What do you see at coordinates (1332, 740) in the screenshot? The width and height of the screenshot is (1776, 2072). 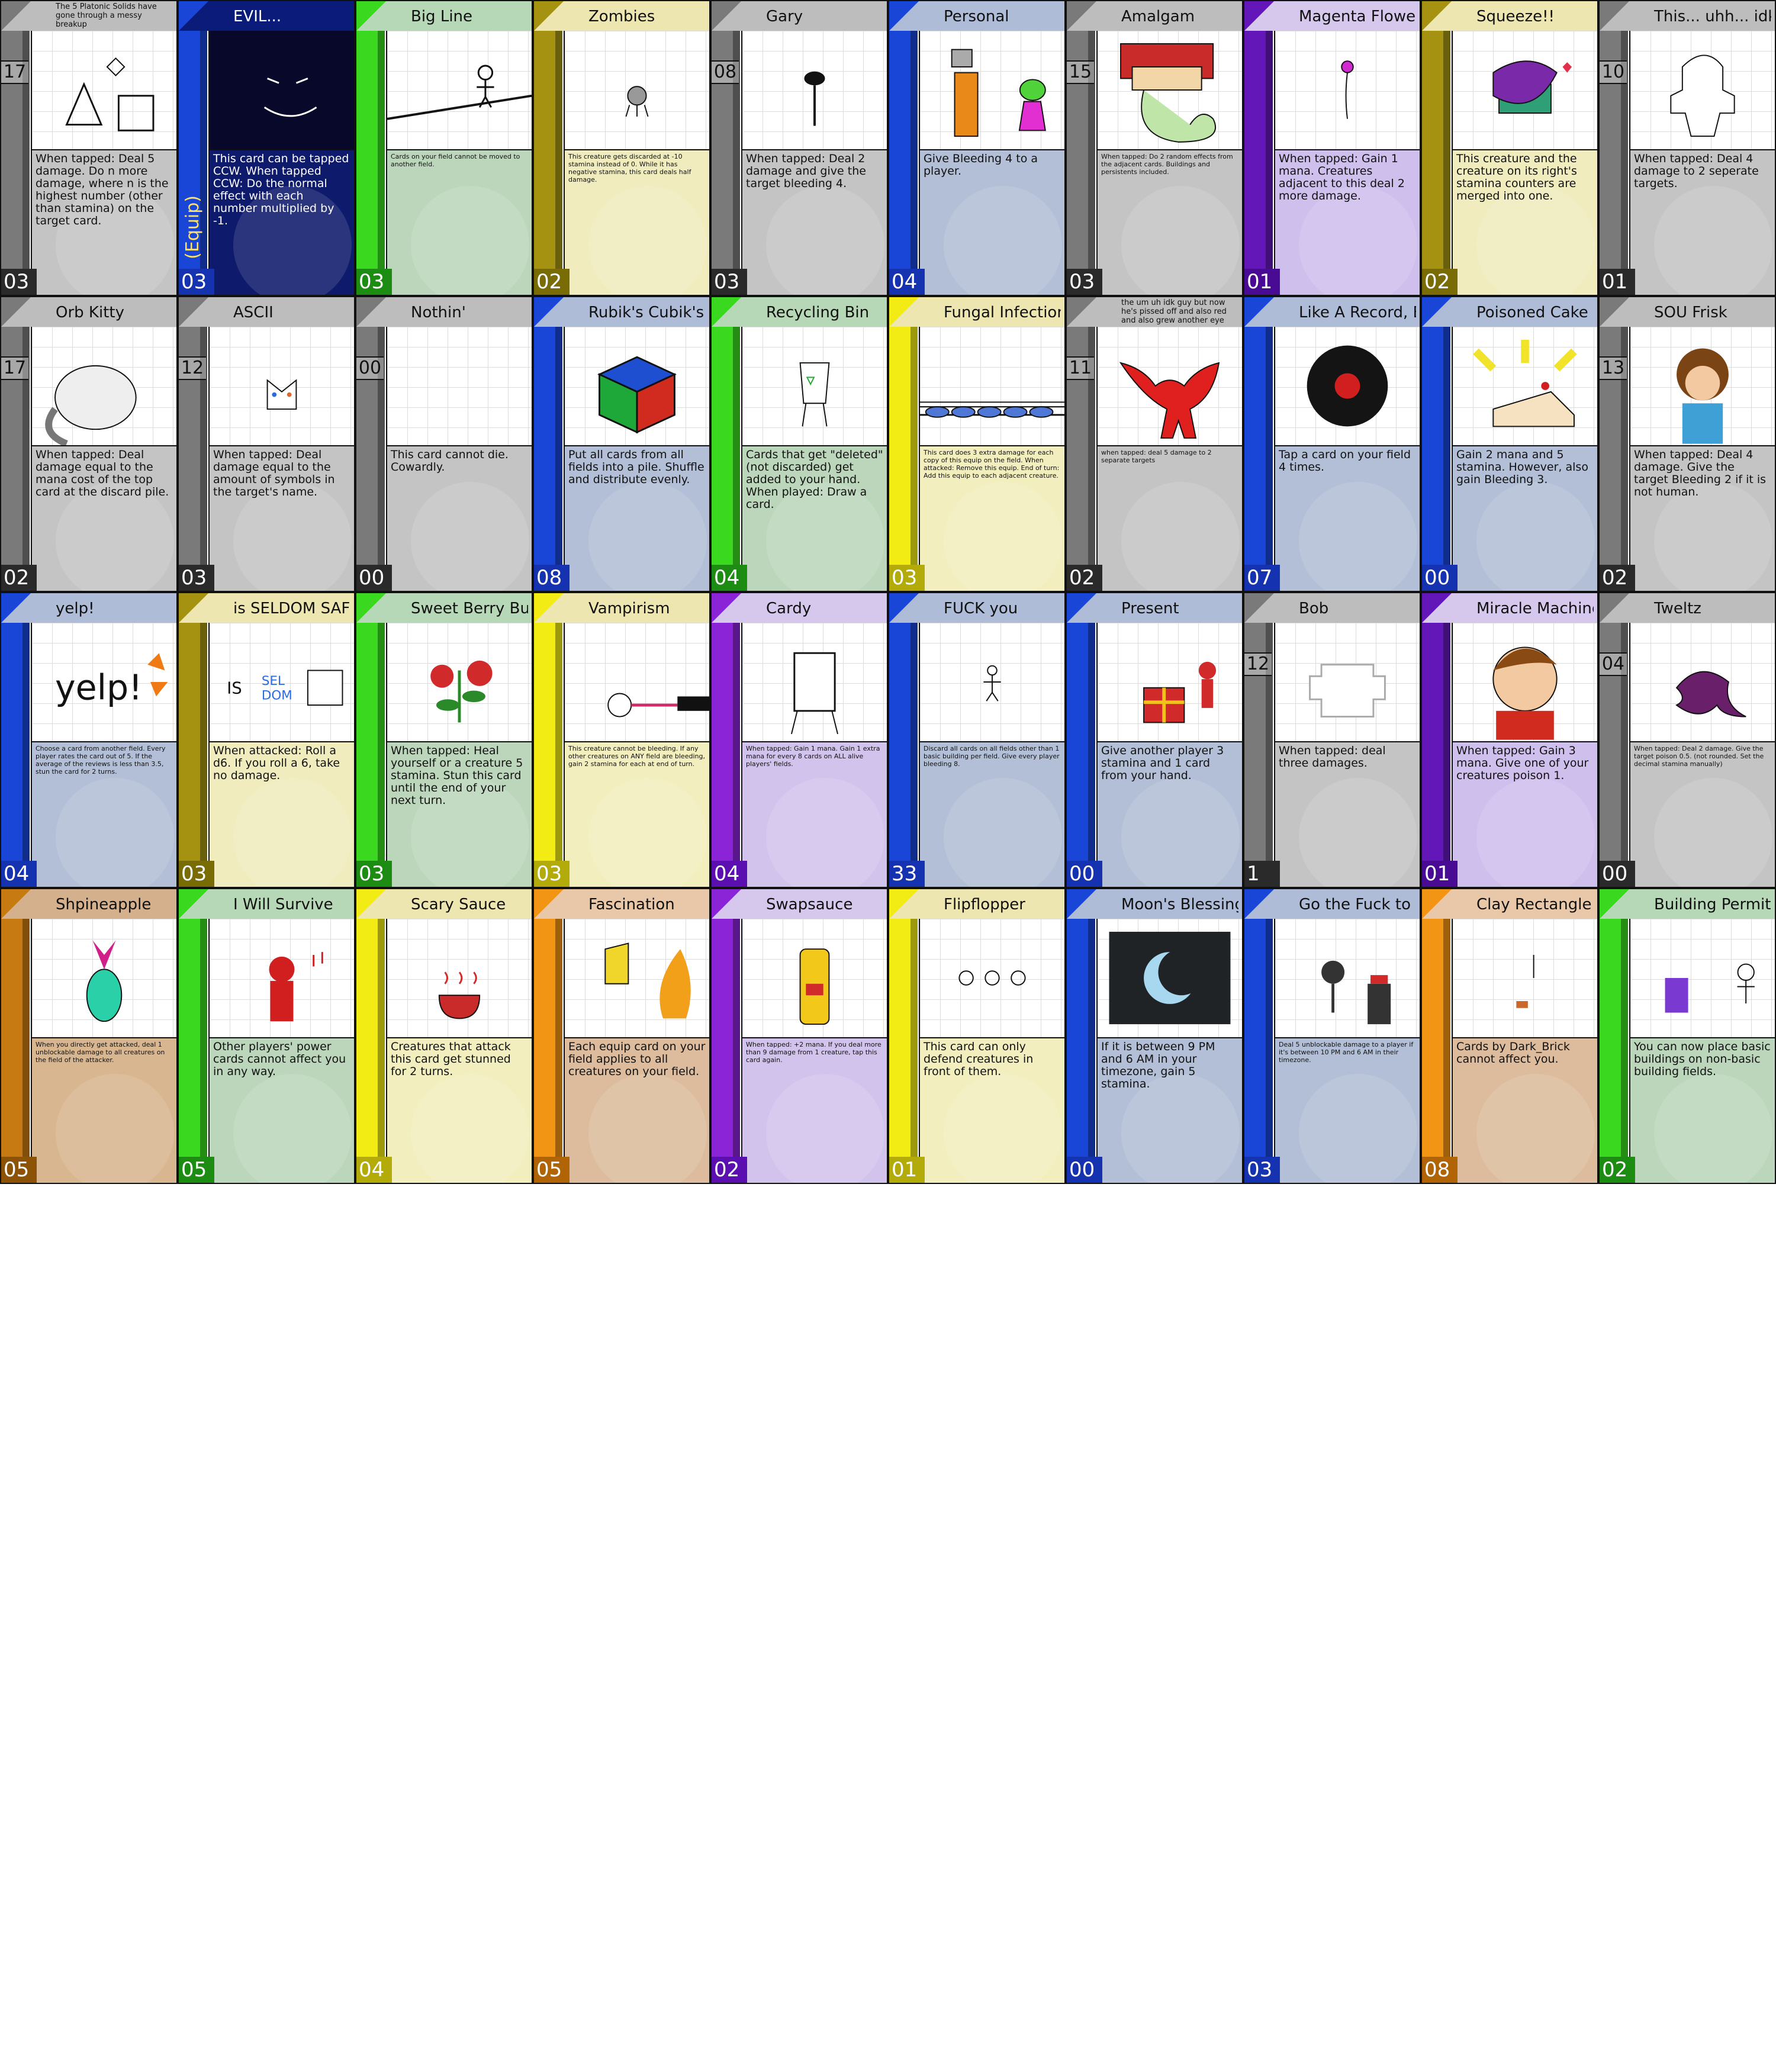 I see `game-card: Bob 12 When tapped: deal three damages. 1` at bounding box center [1332, 740].